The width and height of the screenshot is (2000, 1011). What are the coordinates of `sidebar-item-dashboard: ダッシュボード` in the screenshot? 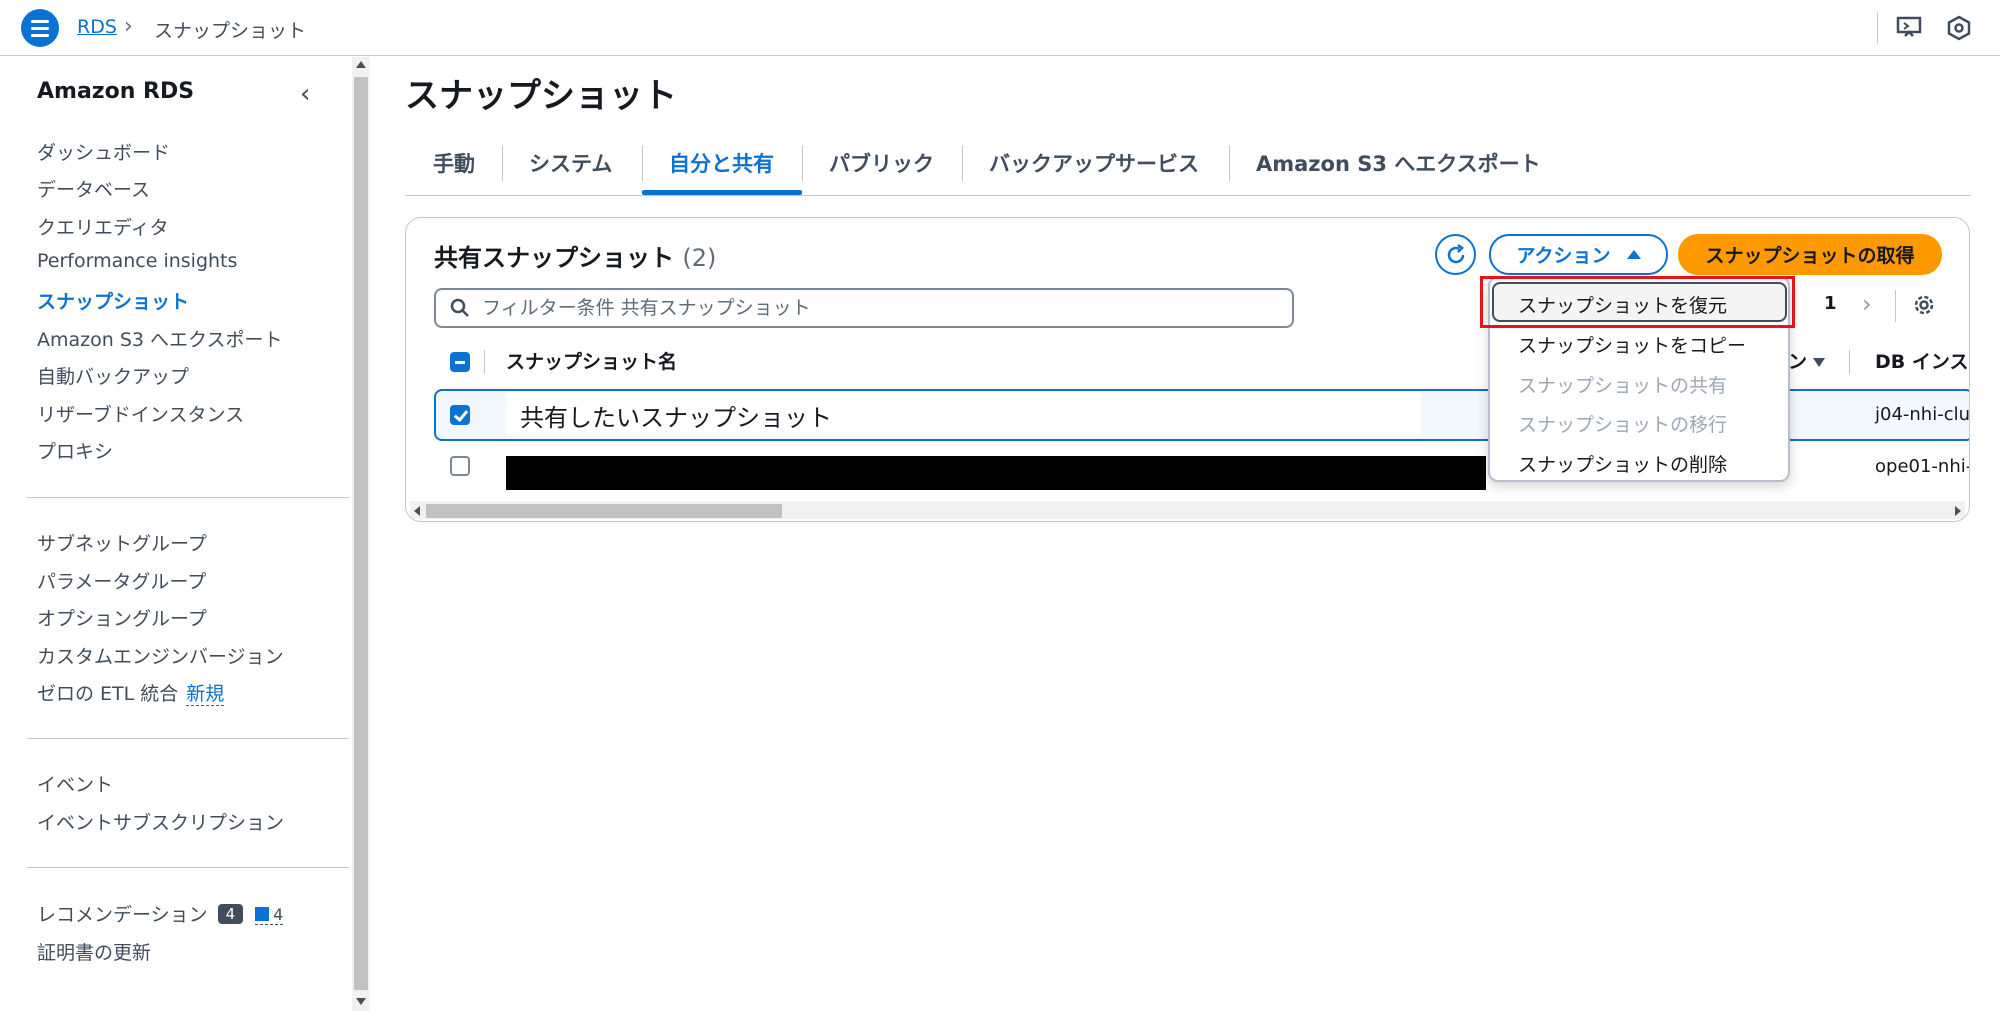 It's located at (103, 151).